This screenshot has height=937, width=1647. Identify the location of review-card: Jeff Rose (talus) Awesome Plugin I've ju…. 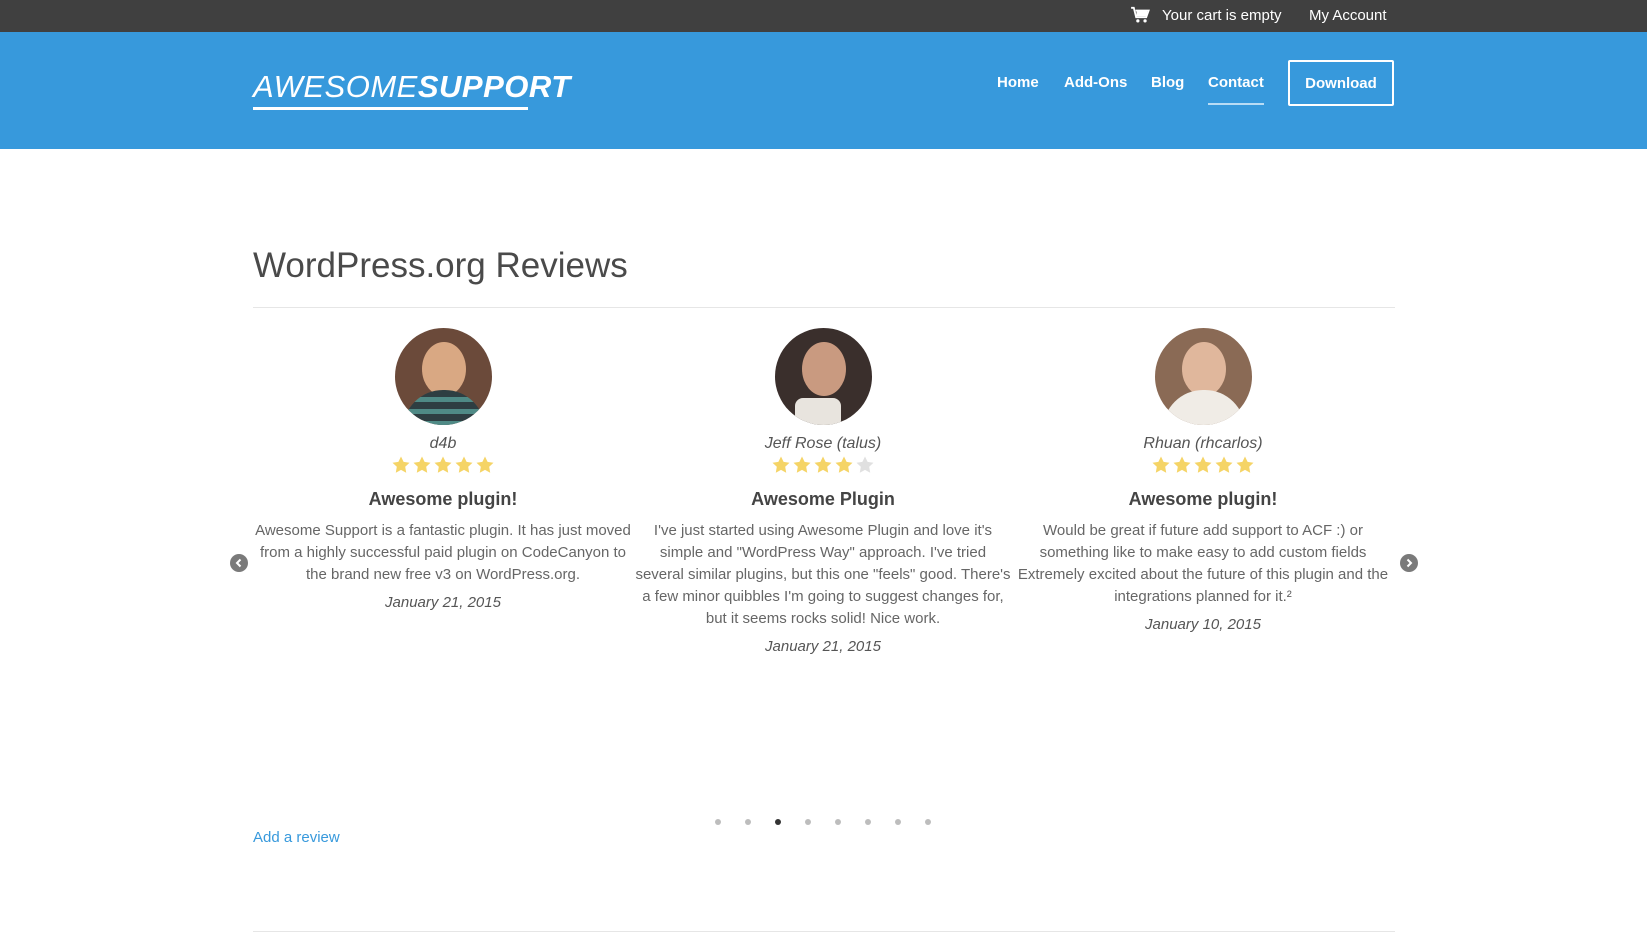
(823, 491).